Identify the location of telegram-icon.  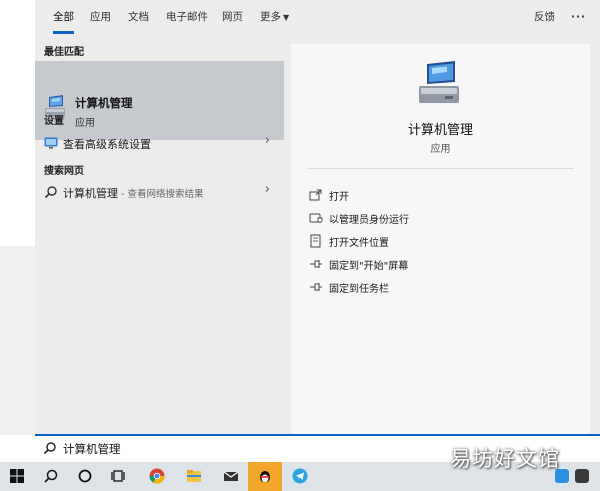
(300, 476).